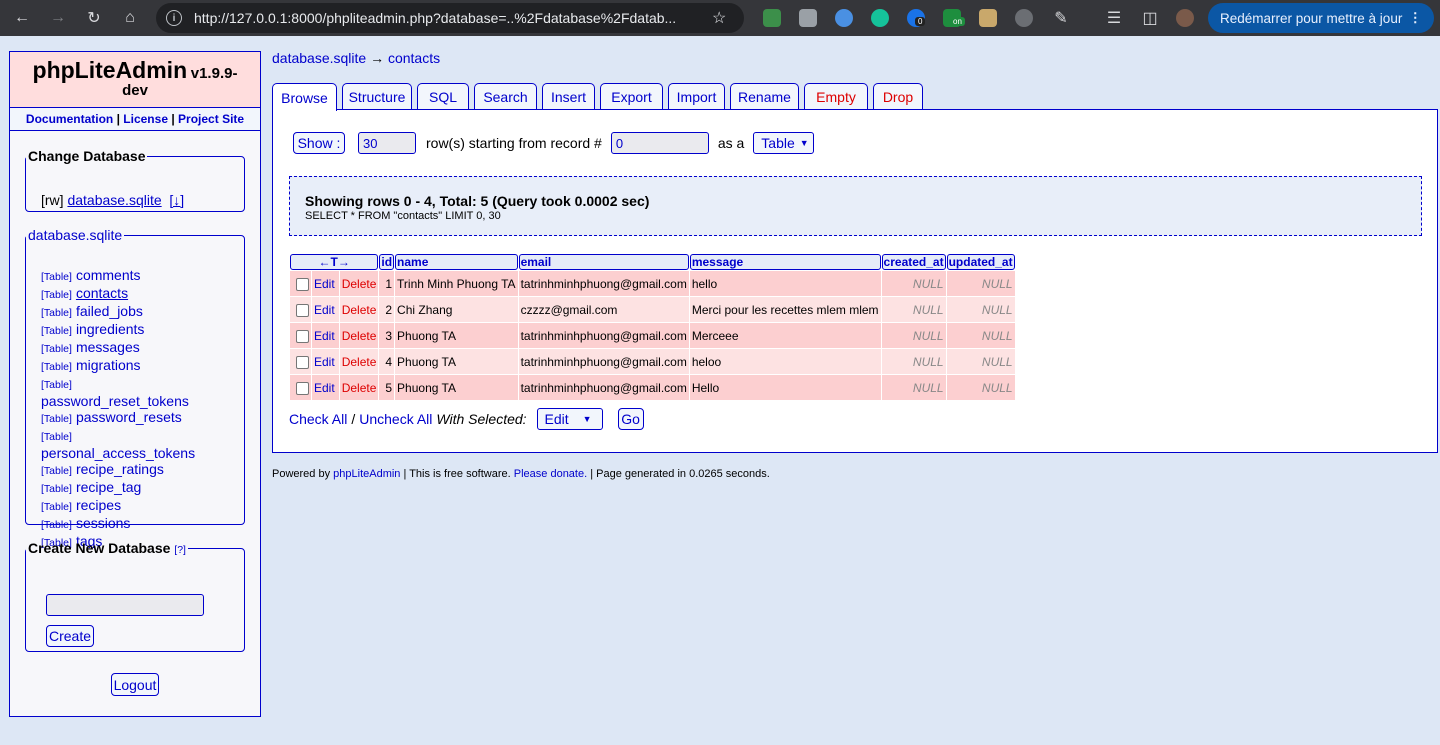 The width and height of the screenshot is (1440, 745). Describe the element at coordinates (141, 401) in the screenshot. I see `table-name-link: password_reset_tokens` at that location.